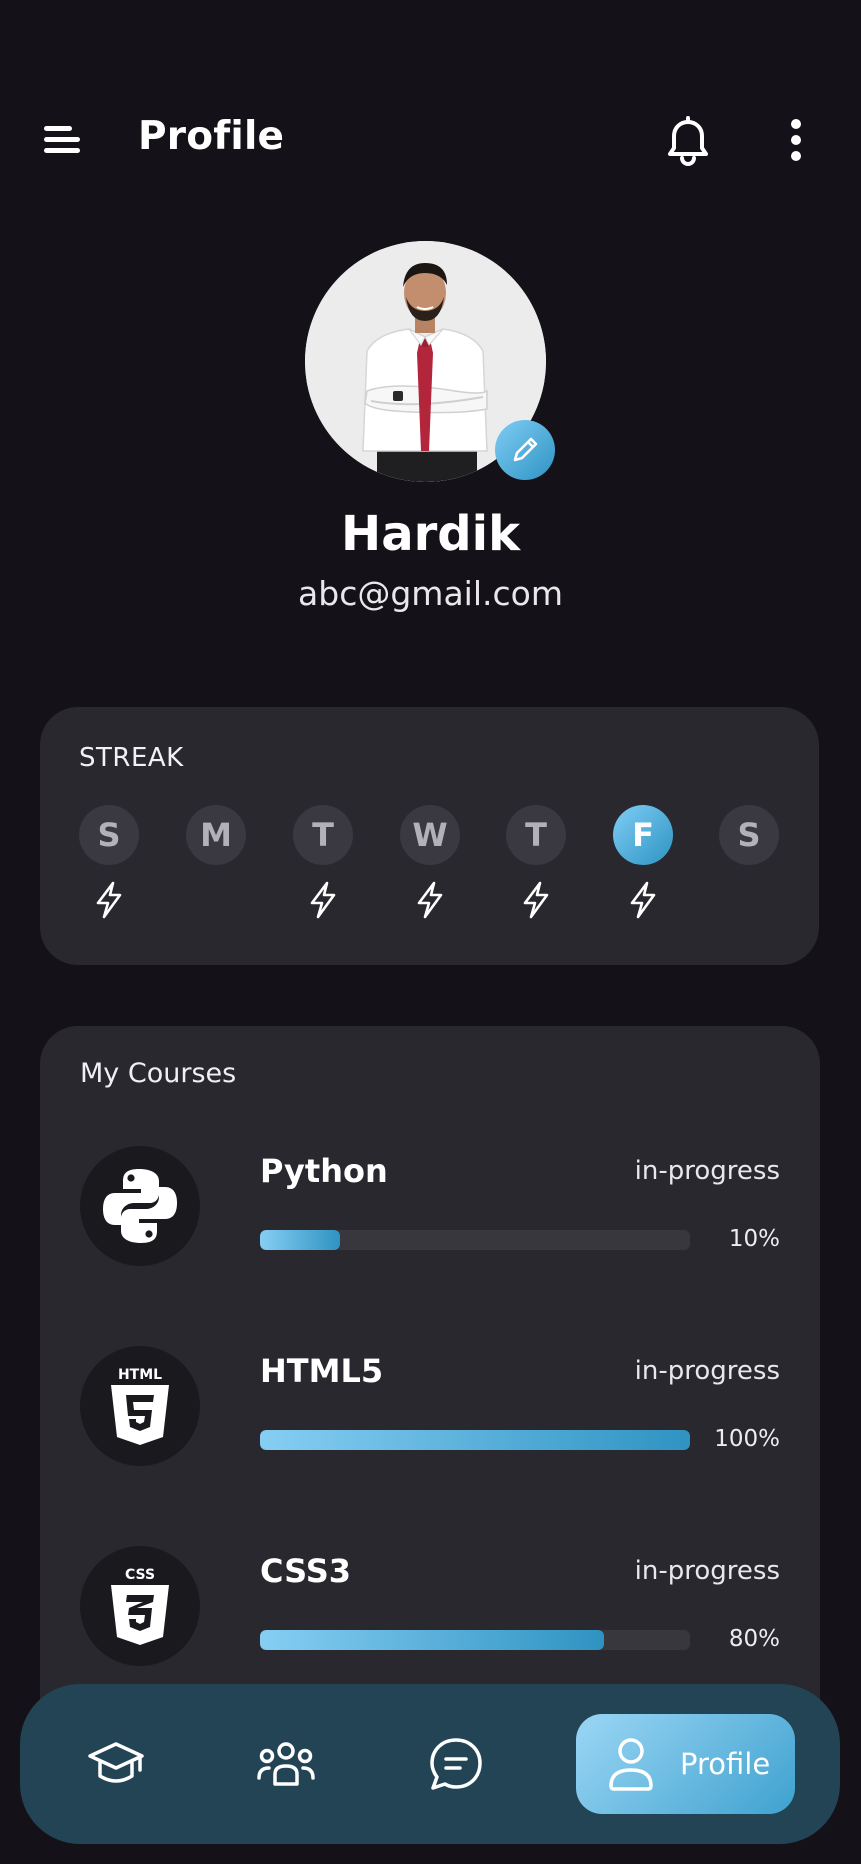  I want to click on course-item-css3: CSS CSS3 in-progress 80%, so click(430, 1611).